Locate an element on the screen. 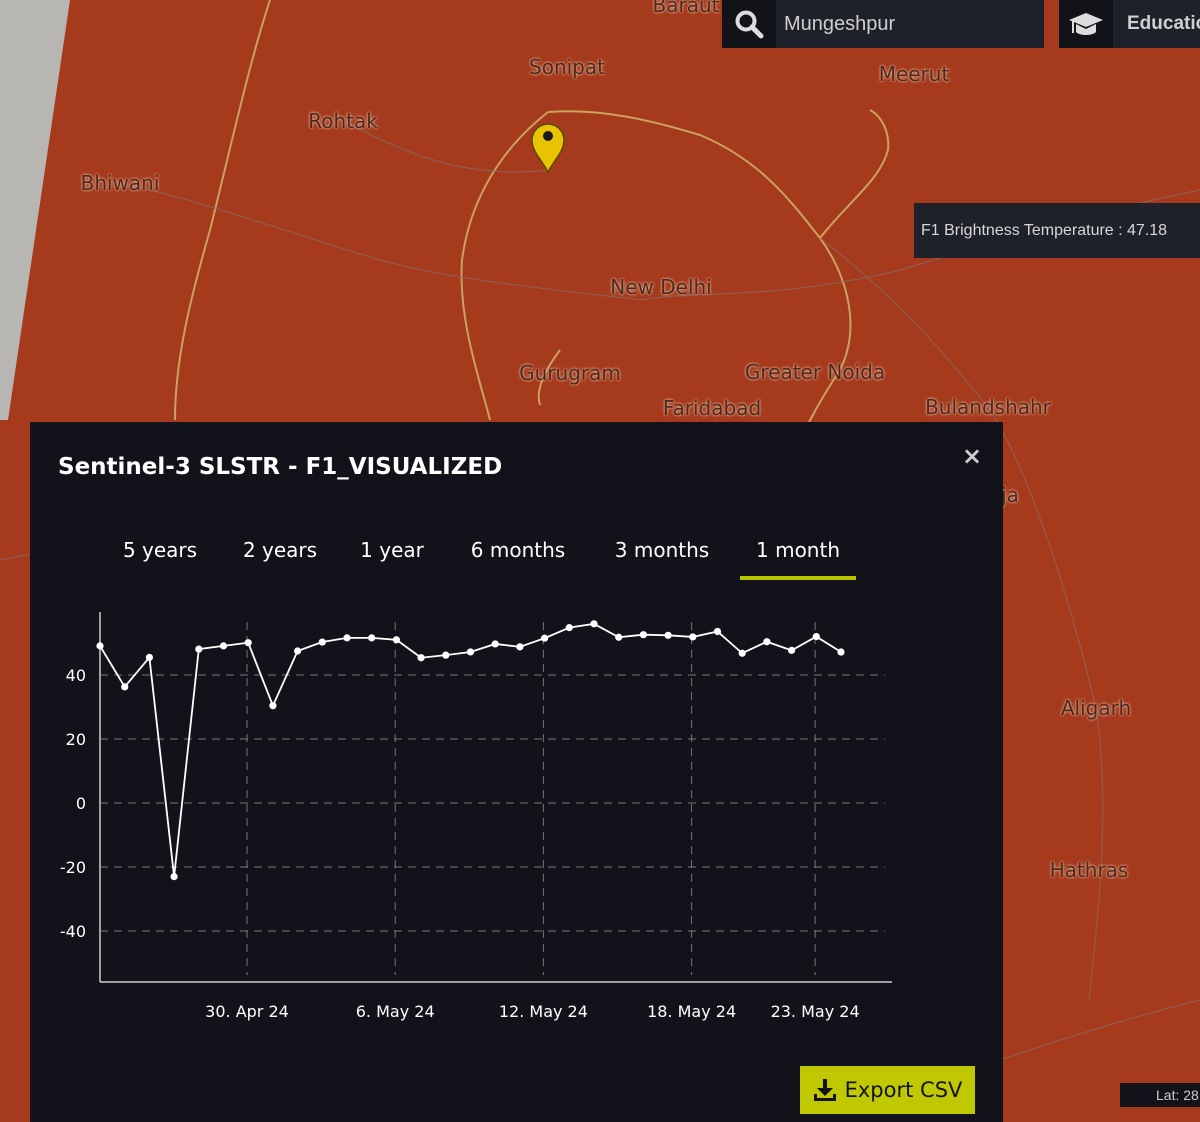 This screenshot has height=1122, width=1200. search-input: Mungeshpur is located at coordinates (839, 24).